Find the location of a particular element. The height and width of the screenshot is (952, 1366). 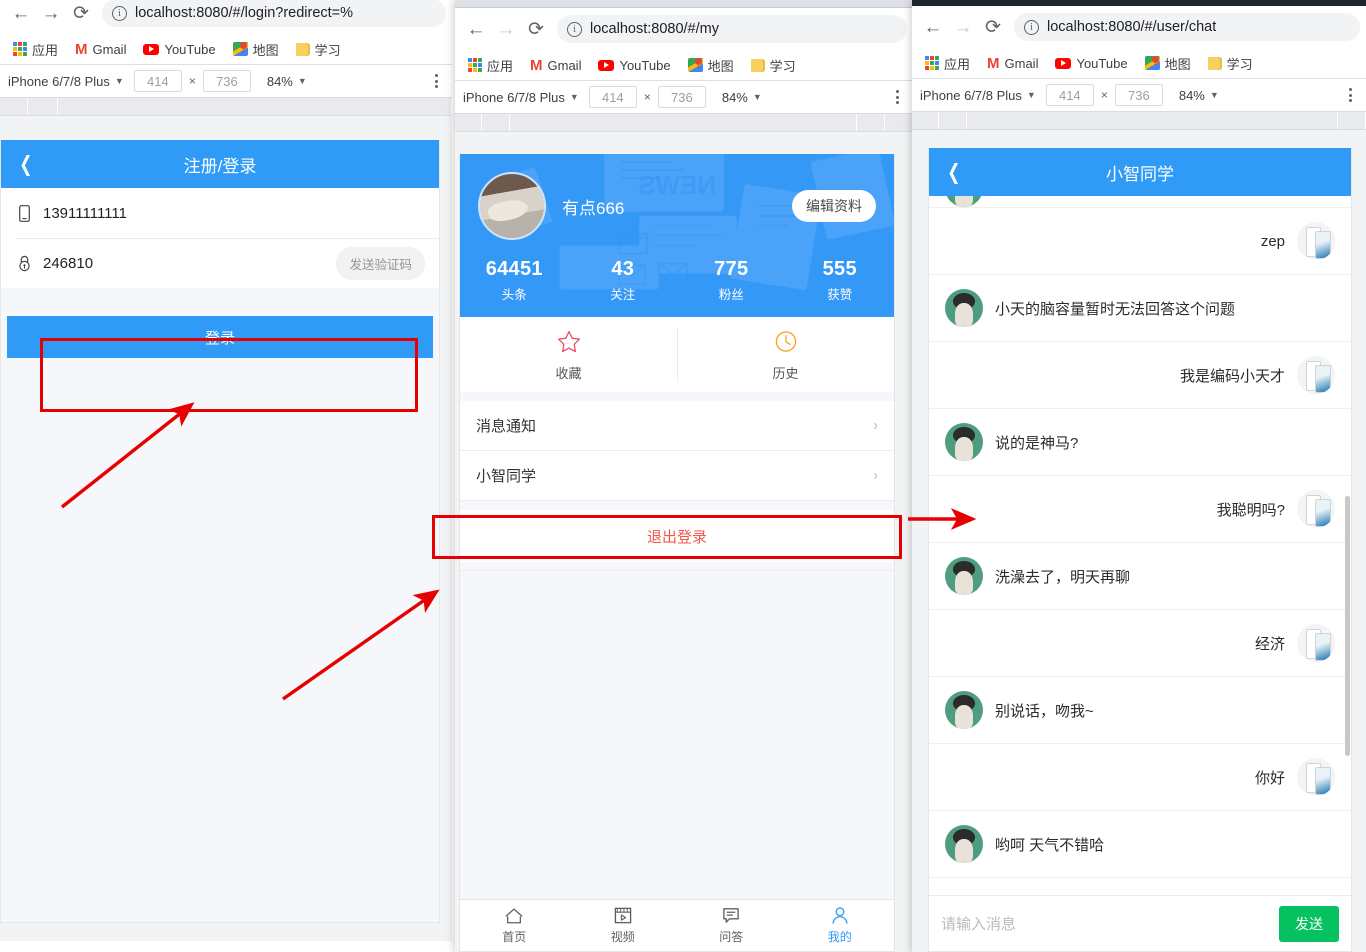

chevron-right-icon: › is located at coordinates (875, 425).